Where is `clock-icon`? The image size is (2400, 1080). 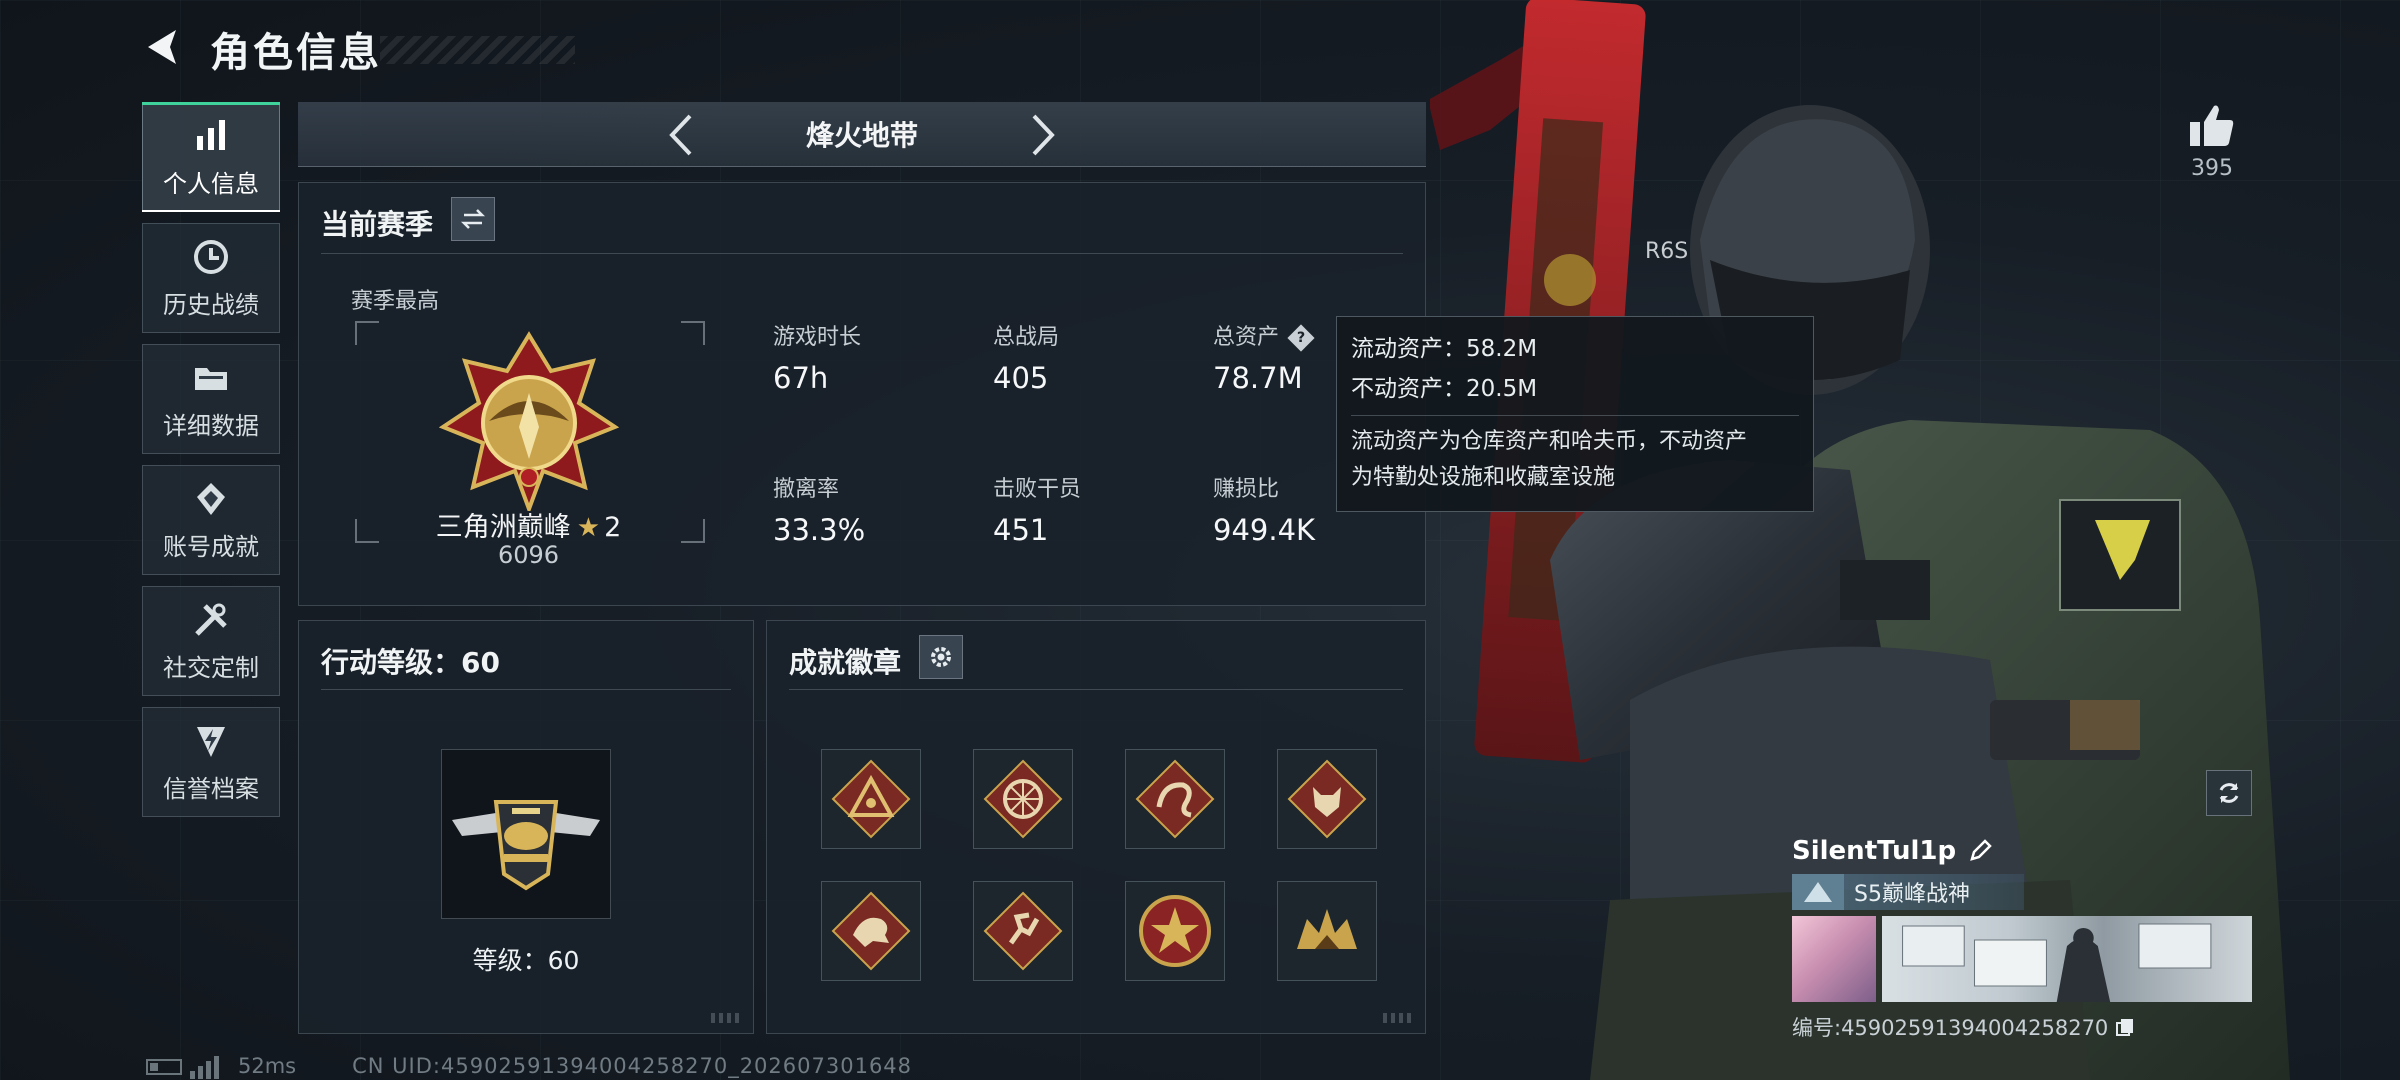 clock-icon is located at coordinates (211, 256).